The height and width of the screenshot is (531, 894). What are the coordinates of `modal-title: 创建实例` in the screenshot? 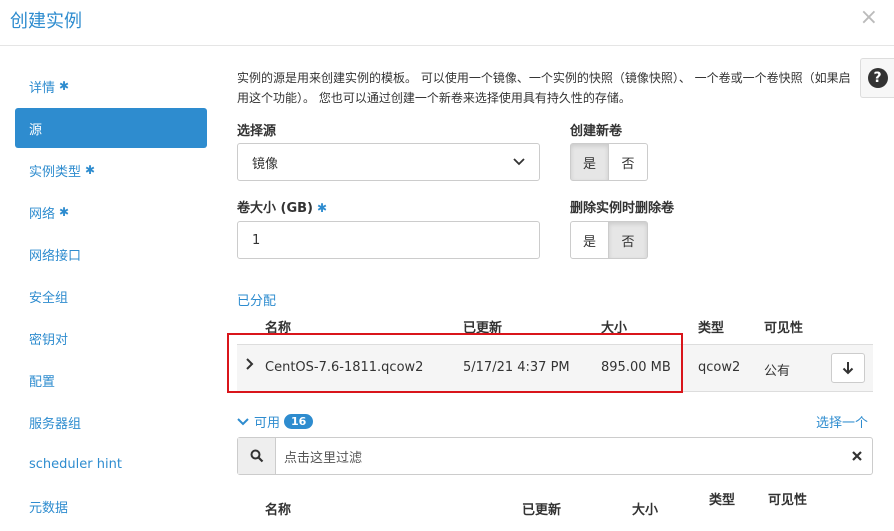 It's located at (46, 21).